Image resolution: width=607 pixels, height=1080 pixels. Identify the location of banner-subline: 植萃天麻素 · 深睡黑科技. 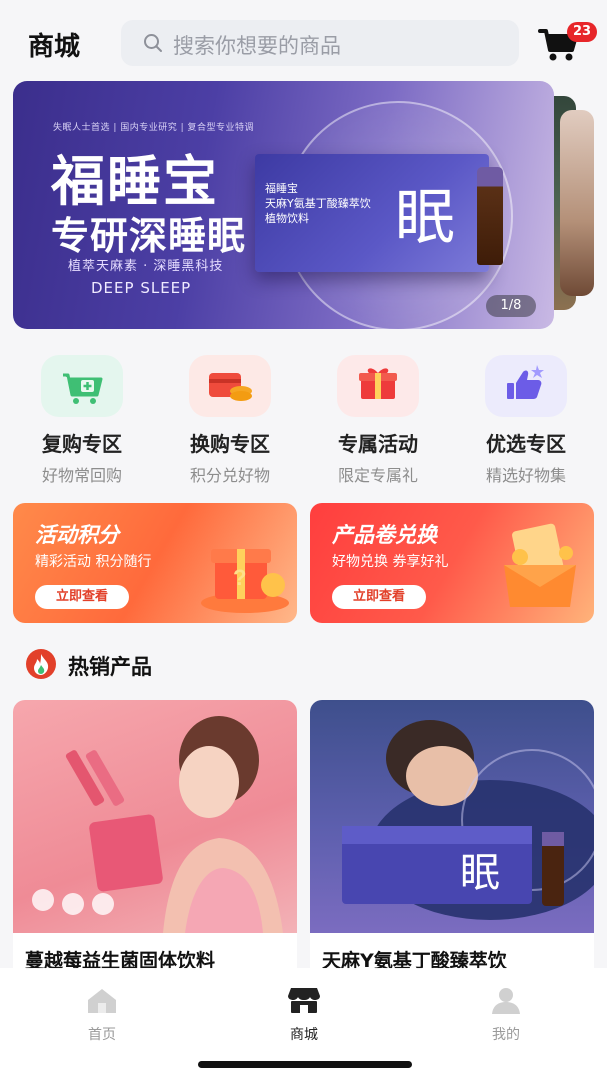
(146, 266).